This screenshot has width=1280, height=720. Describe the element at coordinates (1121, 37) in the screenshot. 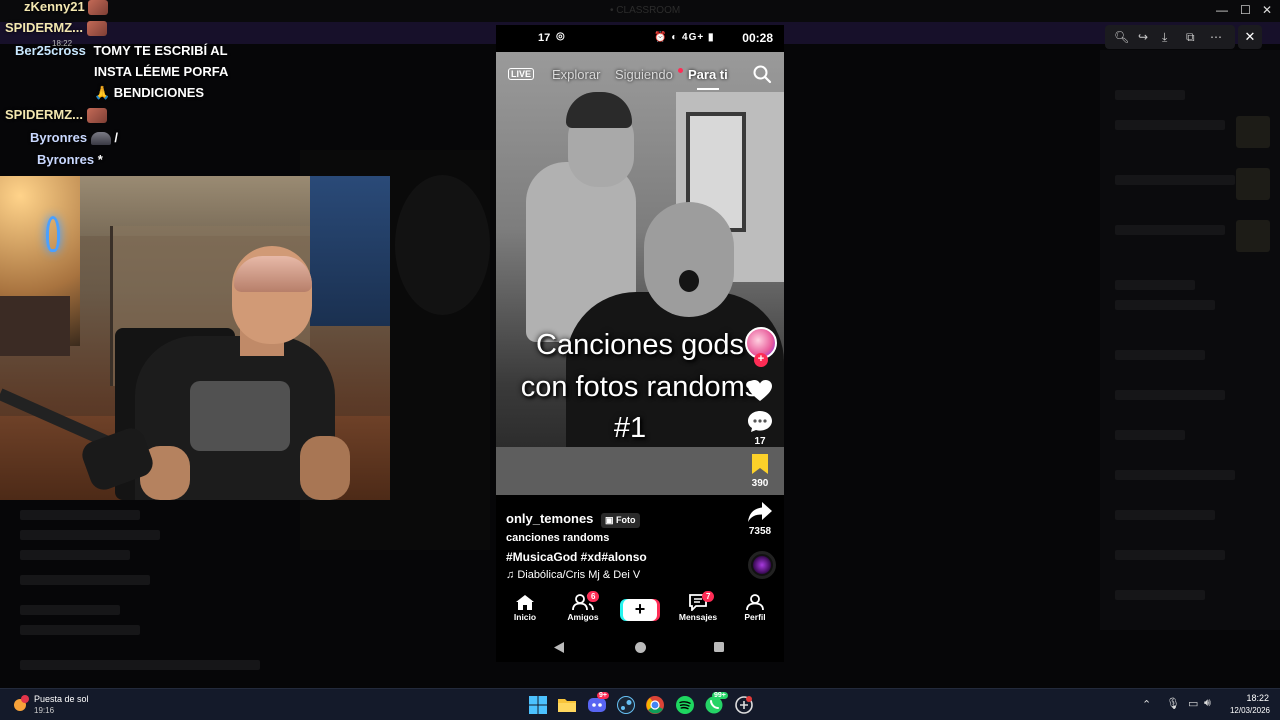

I see `zoom-icon: 🔍︎` at that location.